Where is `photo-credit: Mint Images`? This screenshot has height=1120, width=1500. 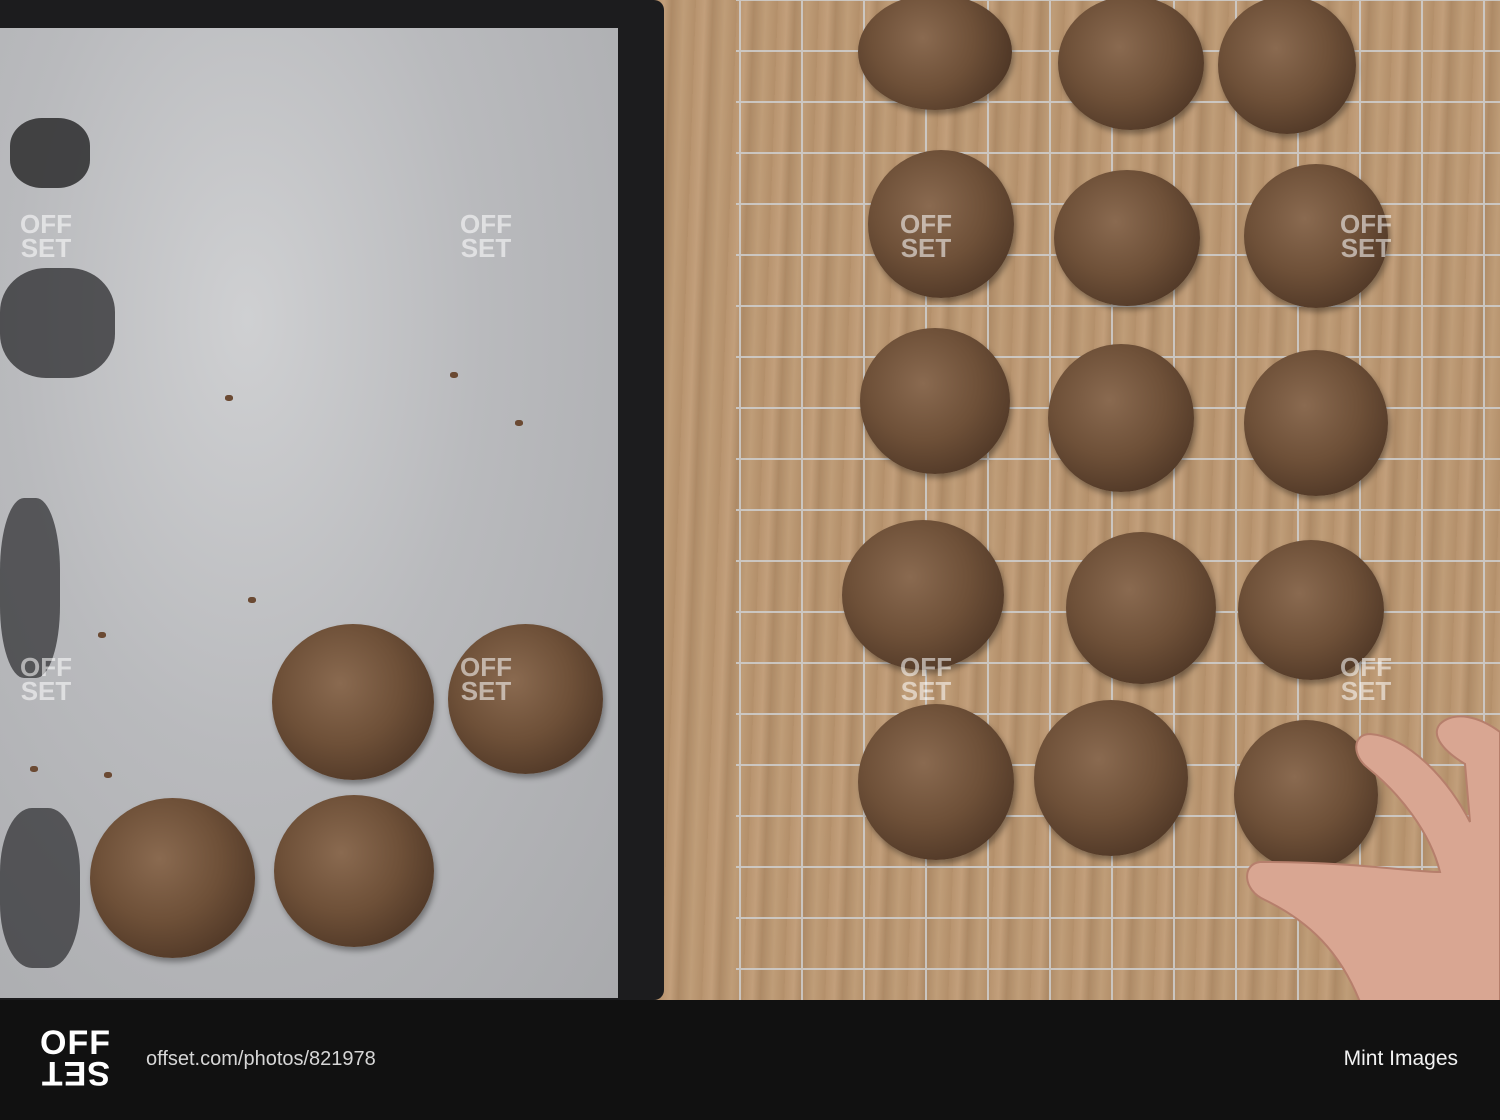 photo-credit: Mint Images is located at coordinates (1400, 1058).